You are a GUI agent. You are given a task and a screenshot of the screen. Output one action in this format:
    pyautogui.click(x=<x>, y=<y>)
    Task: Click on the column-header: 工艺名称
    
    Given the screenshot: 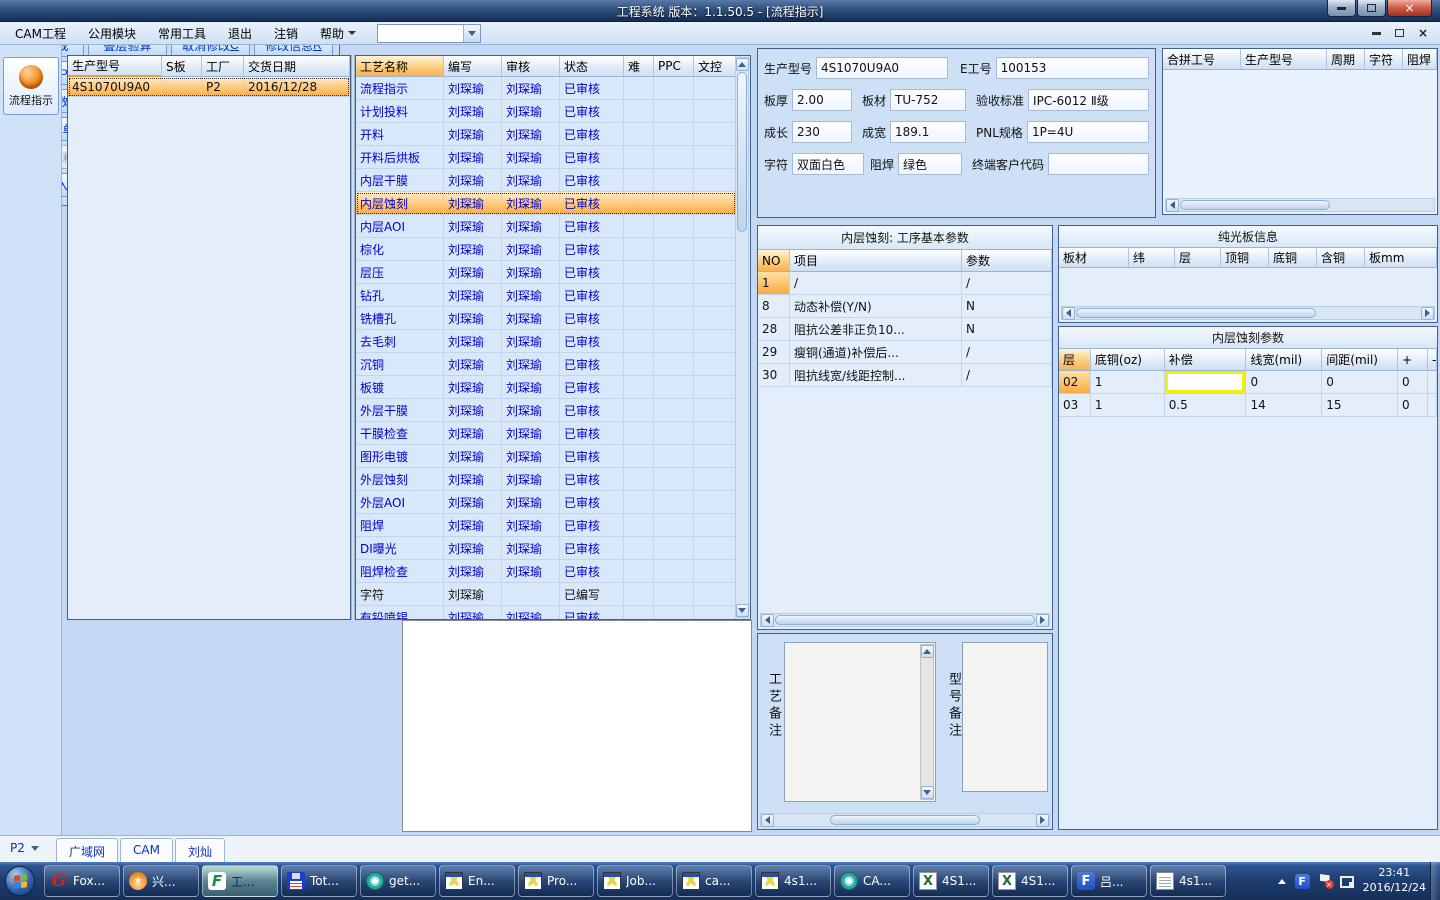 What is the action you would take?
    pyautogui.click(x=400, y=66)
    